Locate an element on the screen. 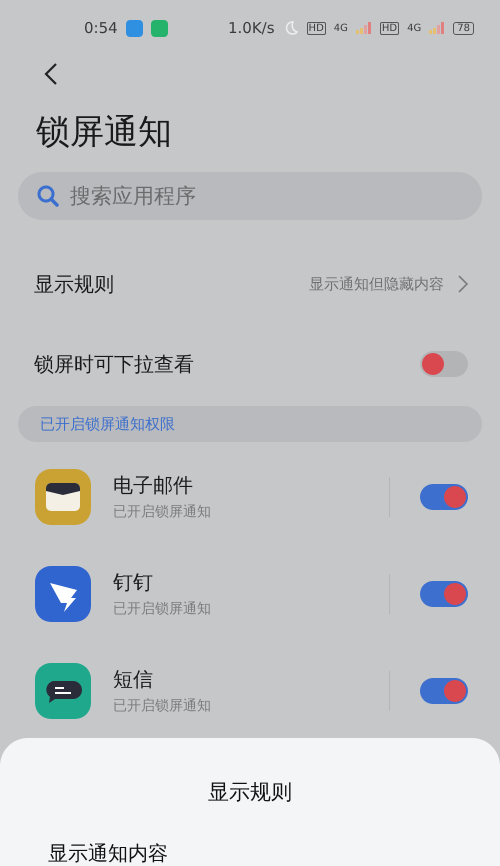 Image resolution: width=500 pixels, height=866 pixels. search-icon is located at coordinates (48, 196).